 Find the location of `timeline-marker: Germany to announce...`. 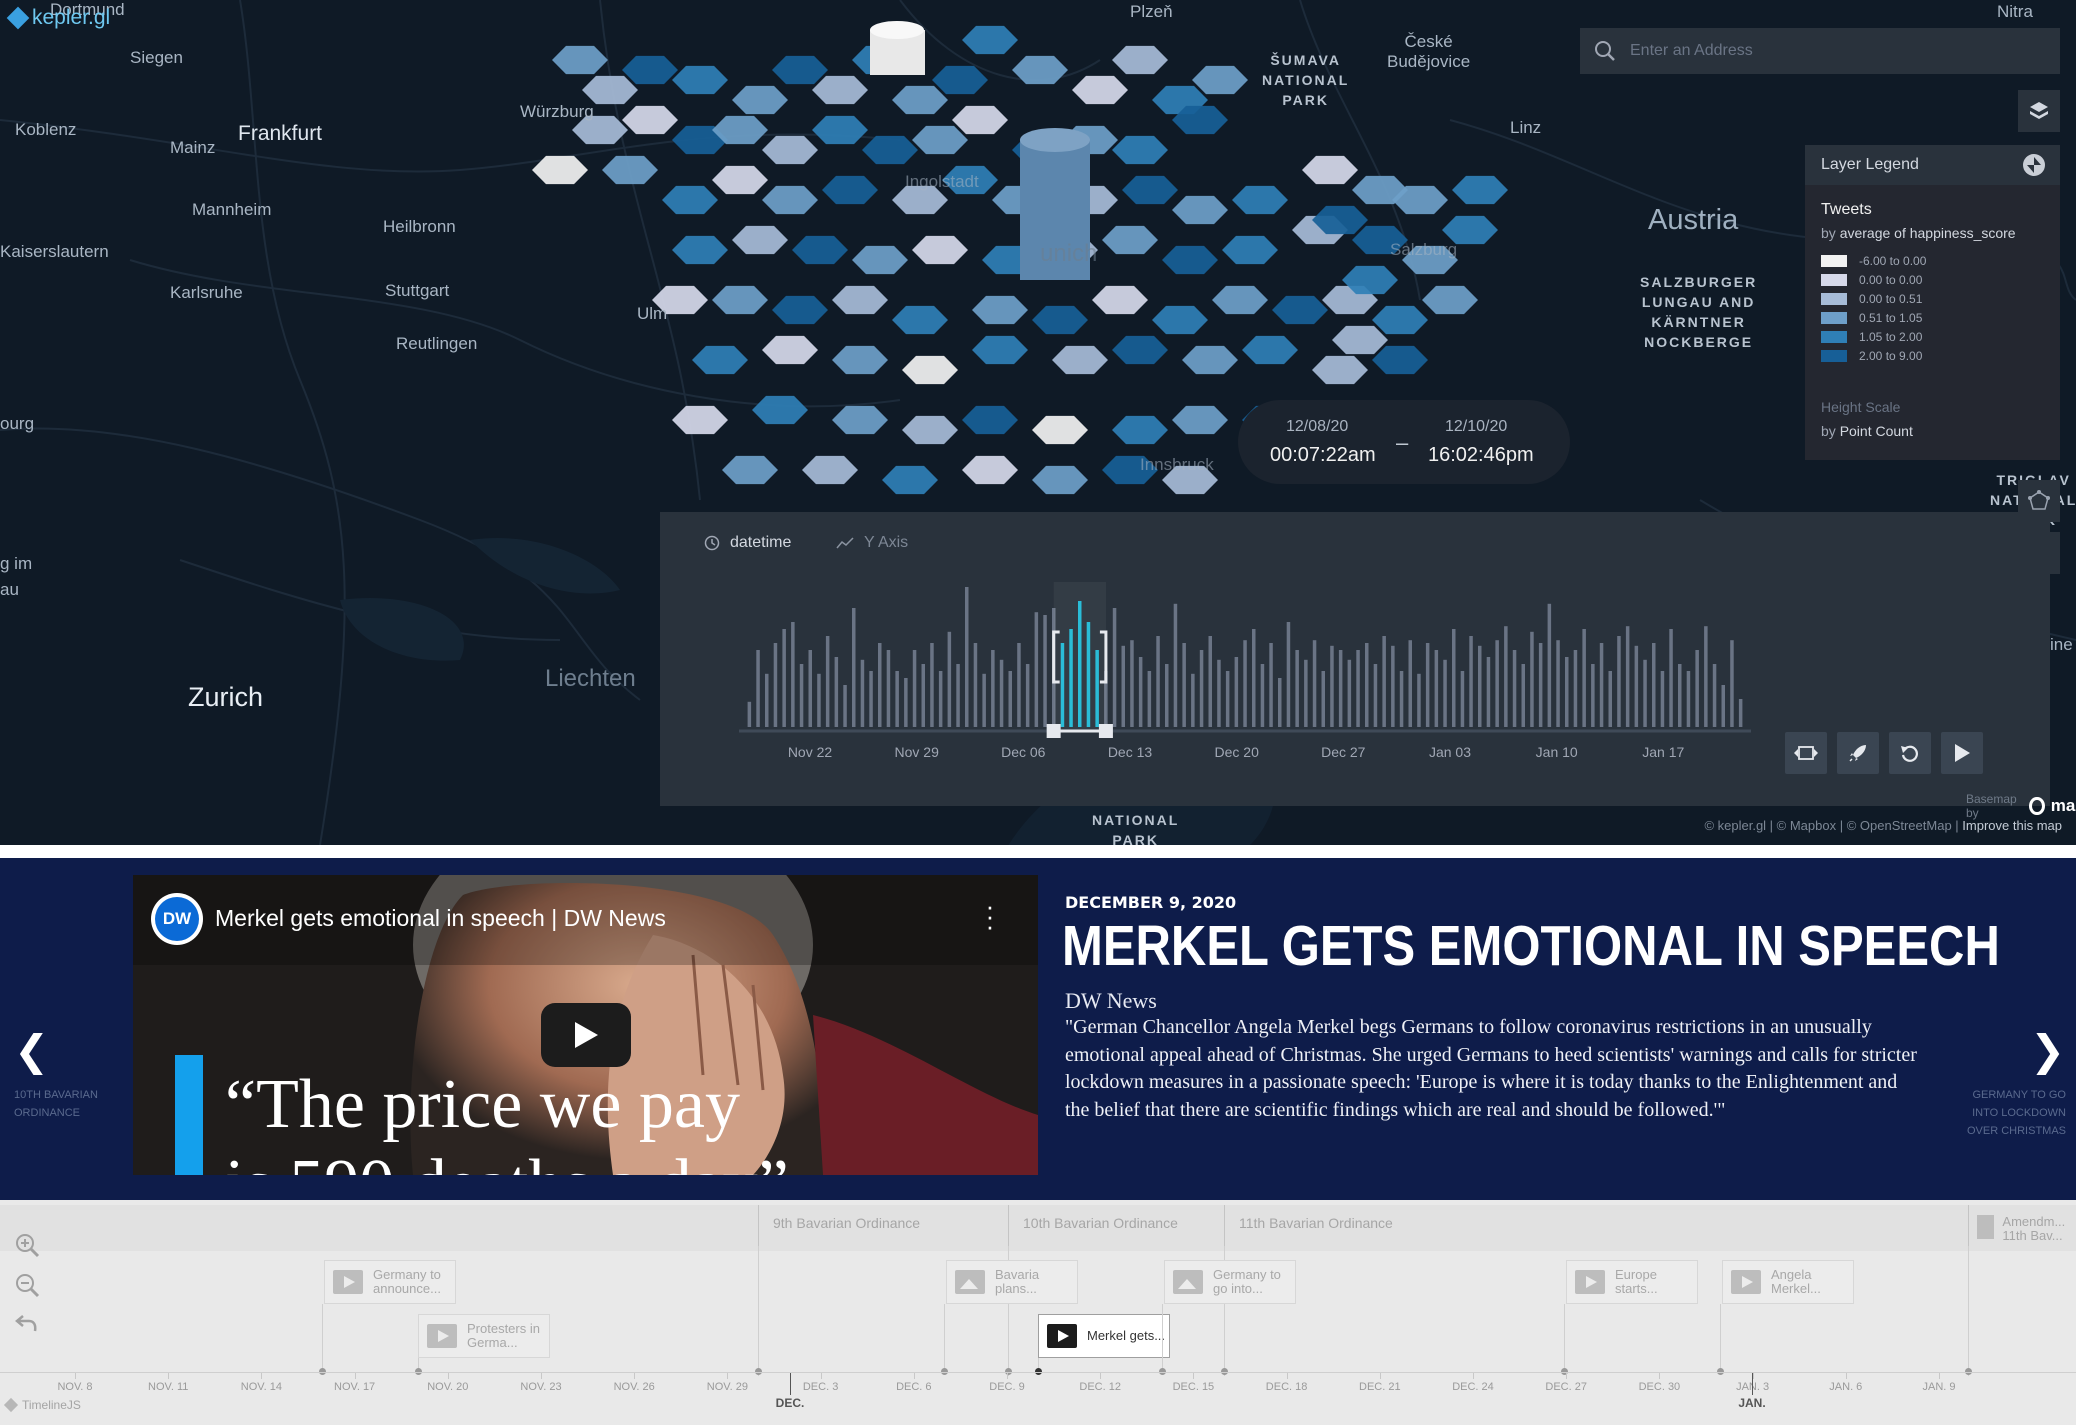

timeline-marker: Germany to announce... is located at coordinates (390, 1282).